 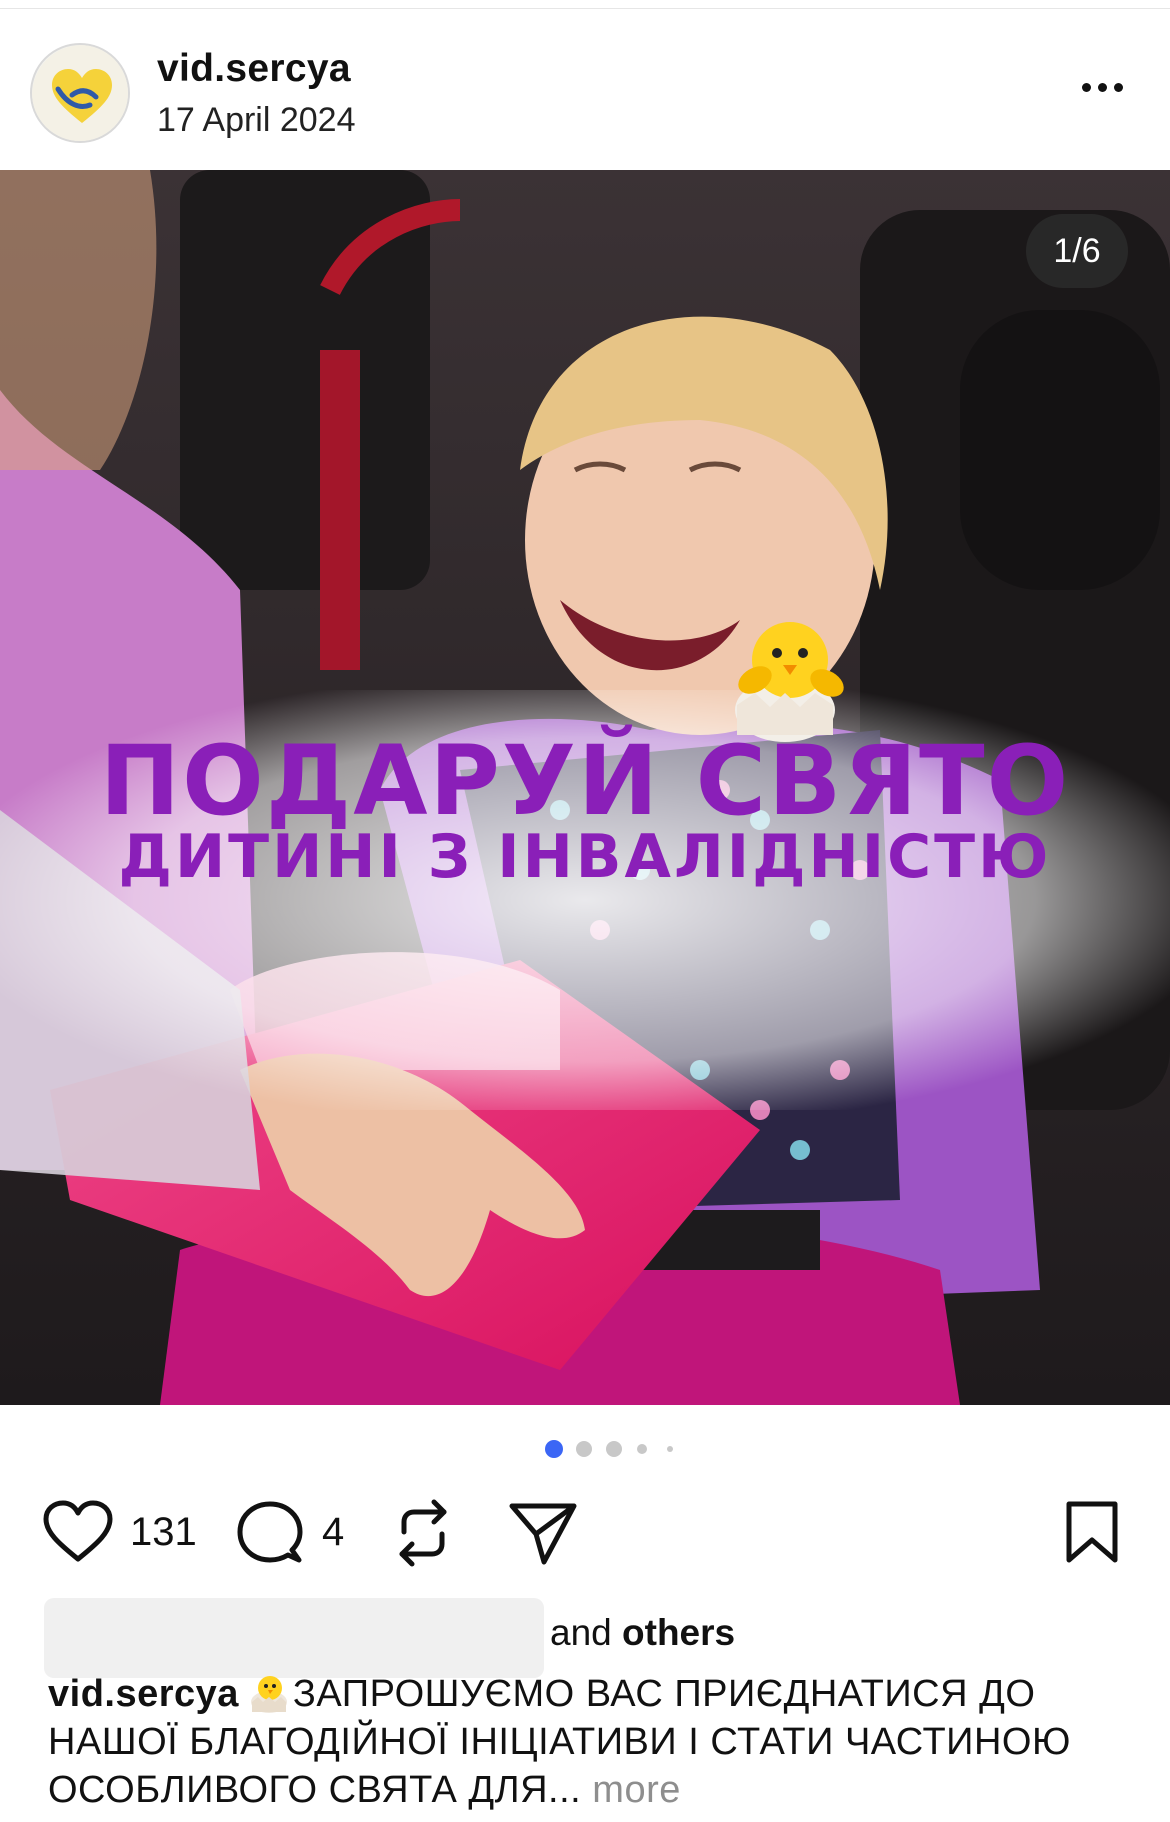 I want to click on repost-icon, so click(x=423, y=1533).